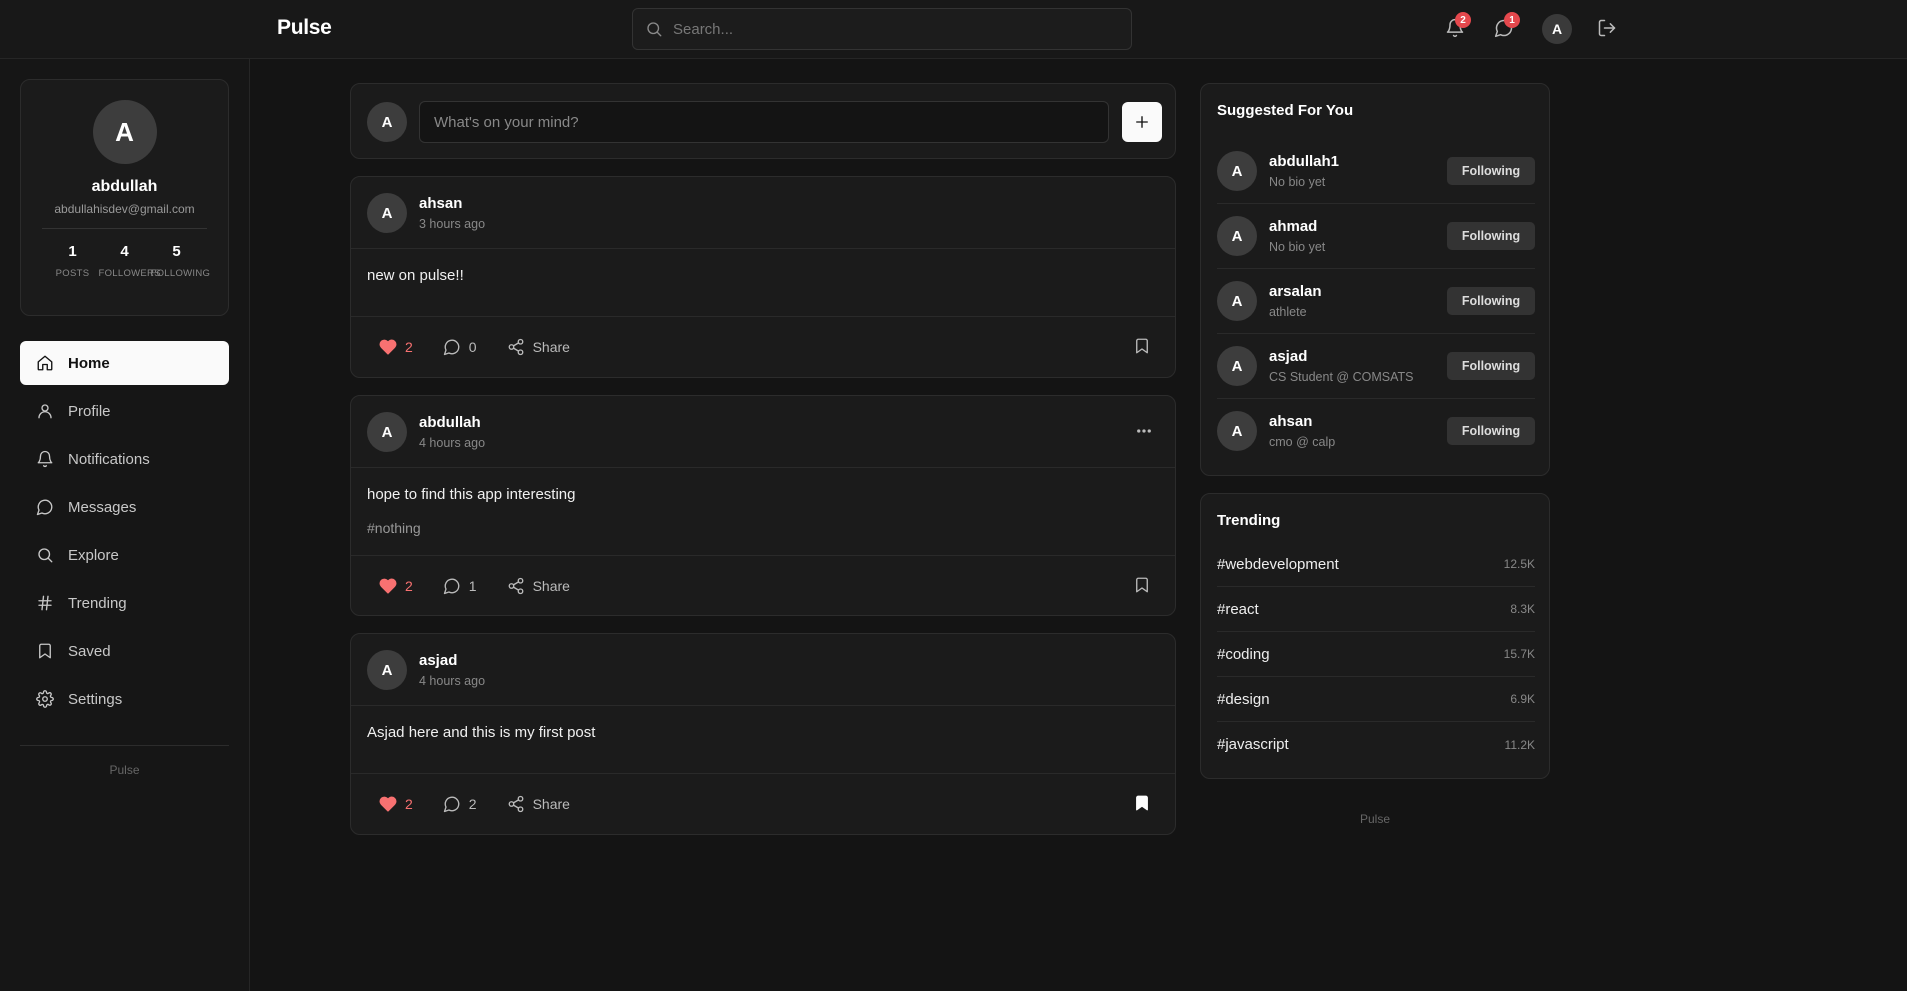 The height and width of the screenshot is (991, 1907). Describe the element at coordinates (1238, 609) in the screenshot. I see `trending-tag: #react` at that location.